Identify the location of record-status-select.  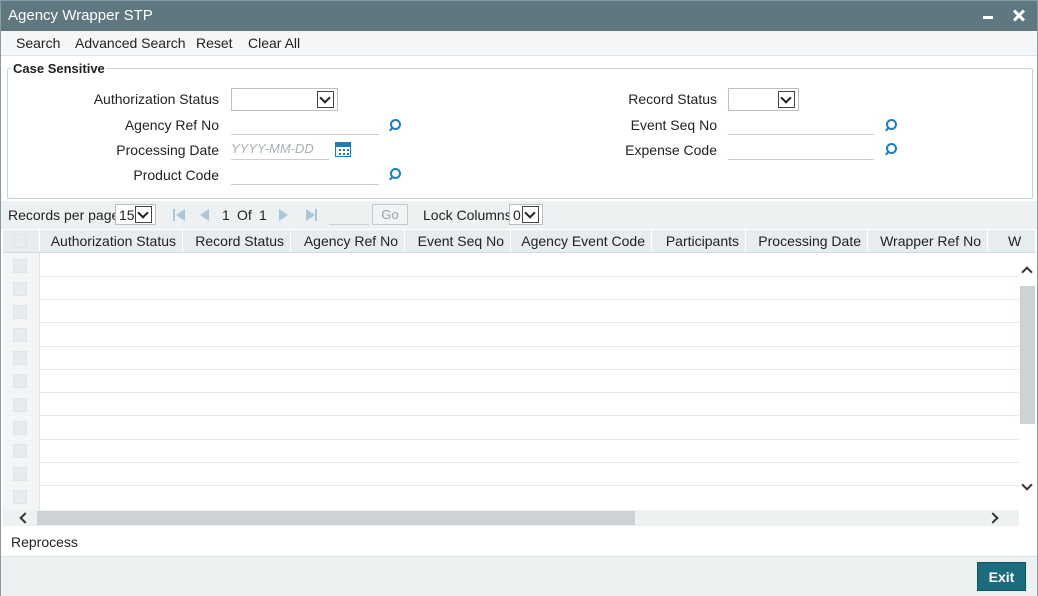
(763, 99).